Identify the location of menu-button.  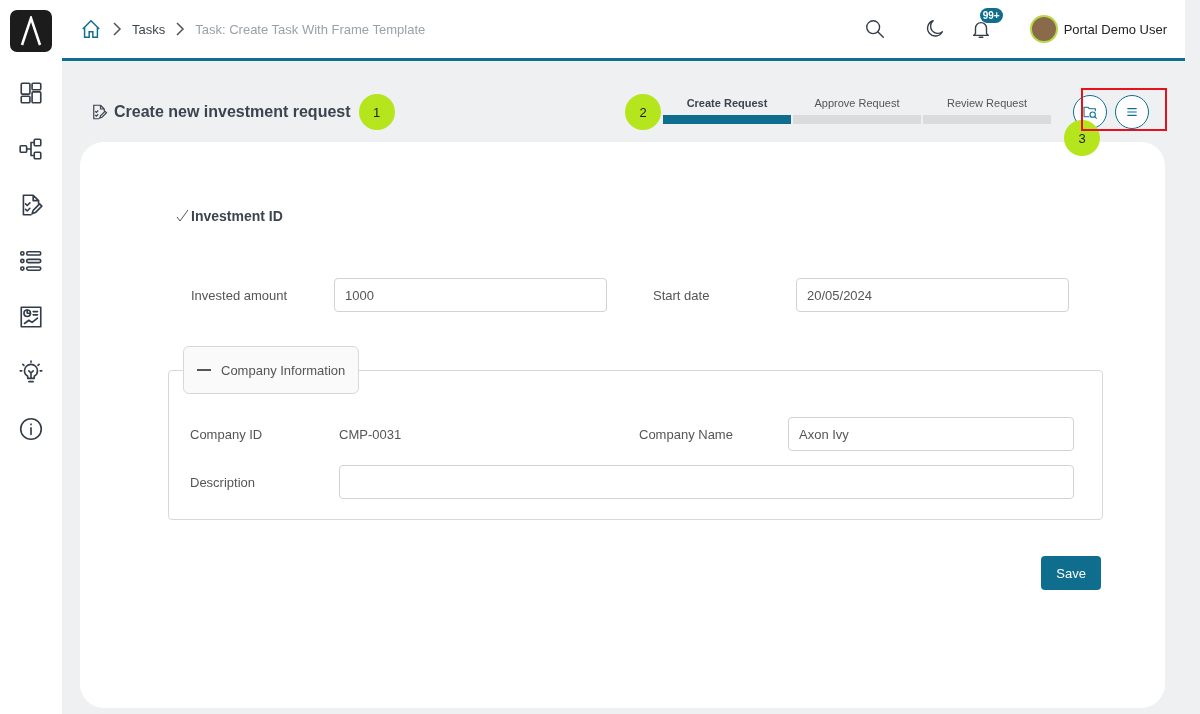
(1132, 112).